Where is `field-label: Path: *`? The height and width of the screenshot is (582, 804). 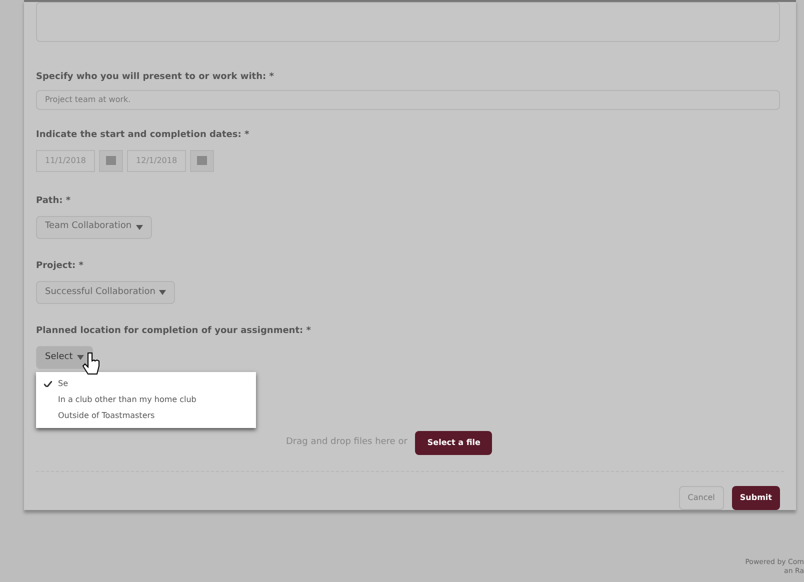
field-label: Path: * is located at coordinates (53, 201).